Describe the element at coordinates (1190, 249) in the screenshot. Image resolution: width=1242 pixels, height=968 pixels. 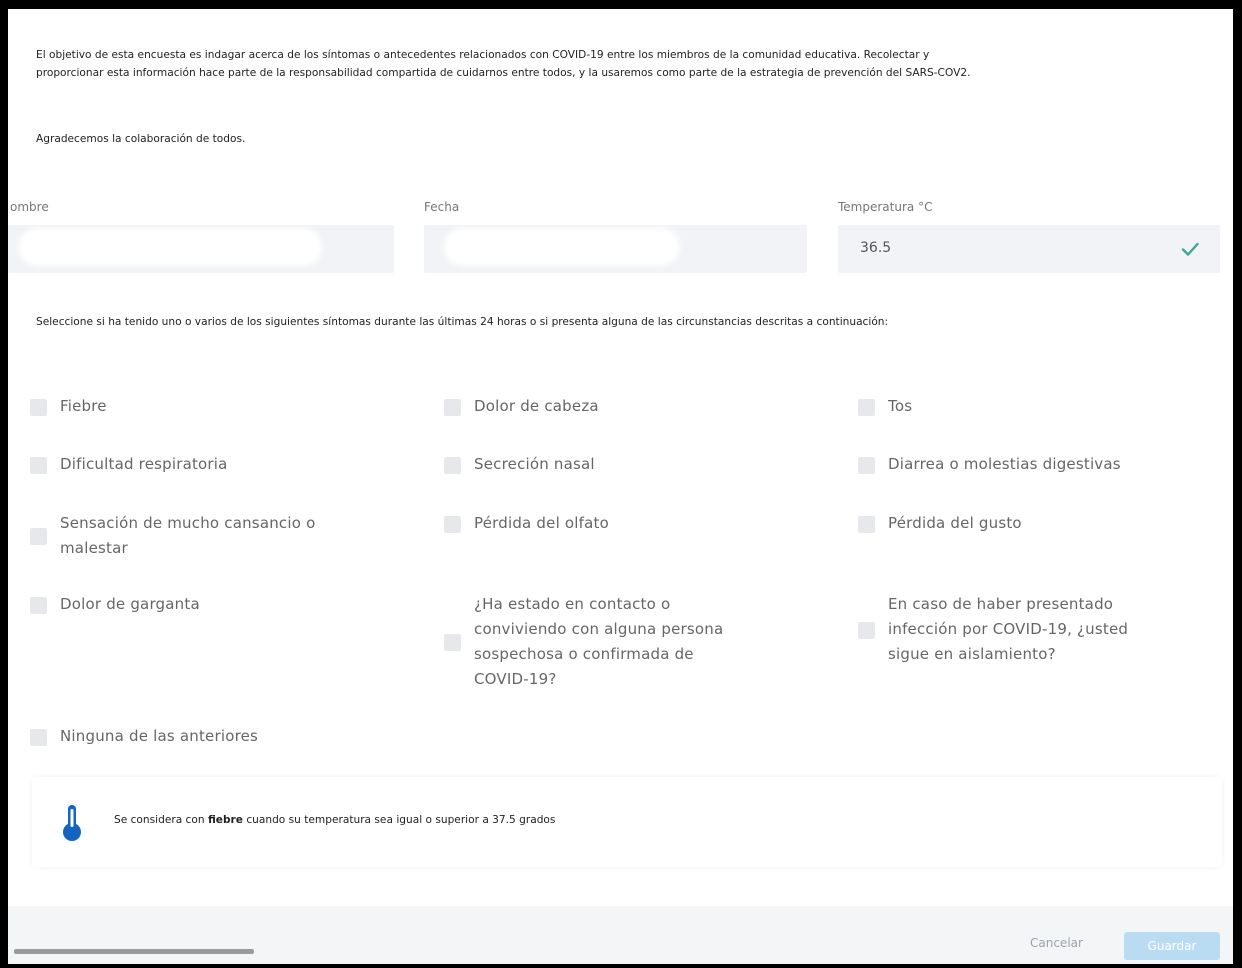
I see `check-icon` at that location.